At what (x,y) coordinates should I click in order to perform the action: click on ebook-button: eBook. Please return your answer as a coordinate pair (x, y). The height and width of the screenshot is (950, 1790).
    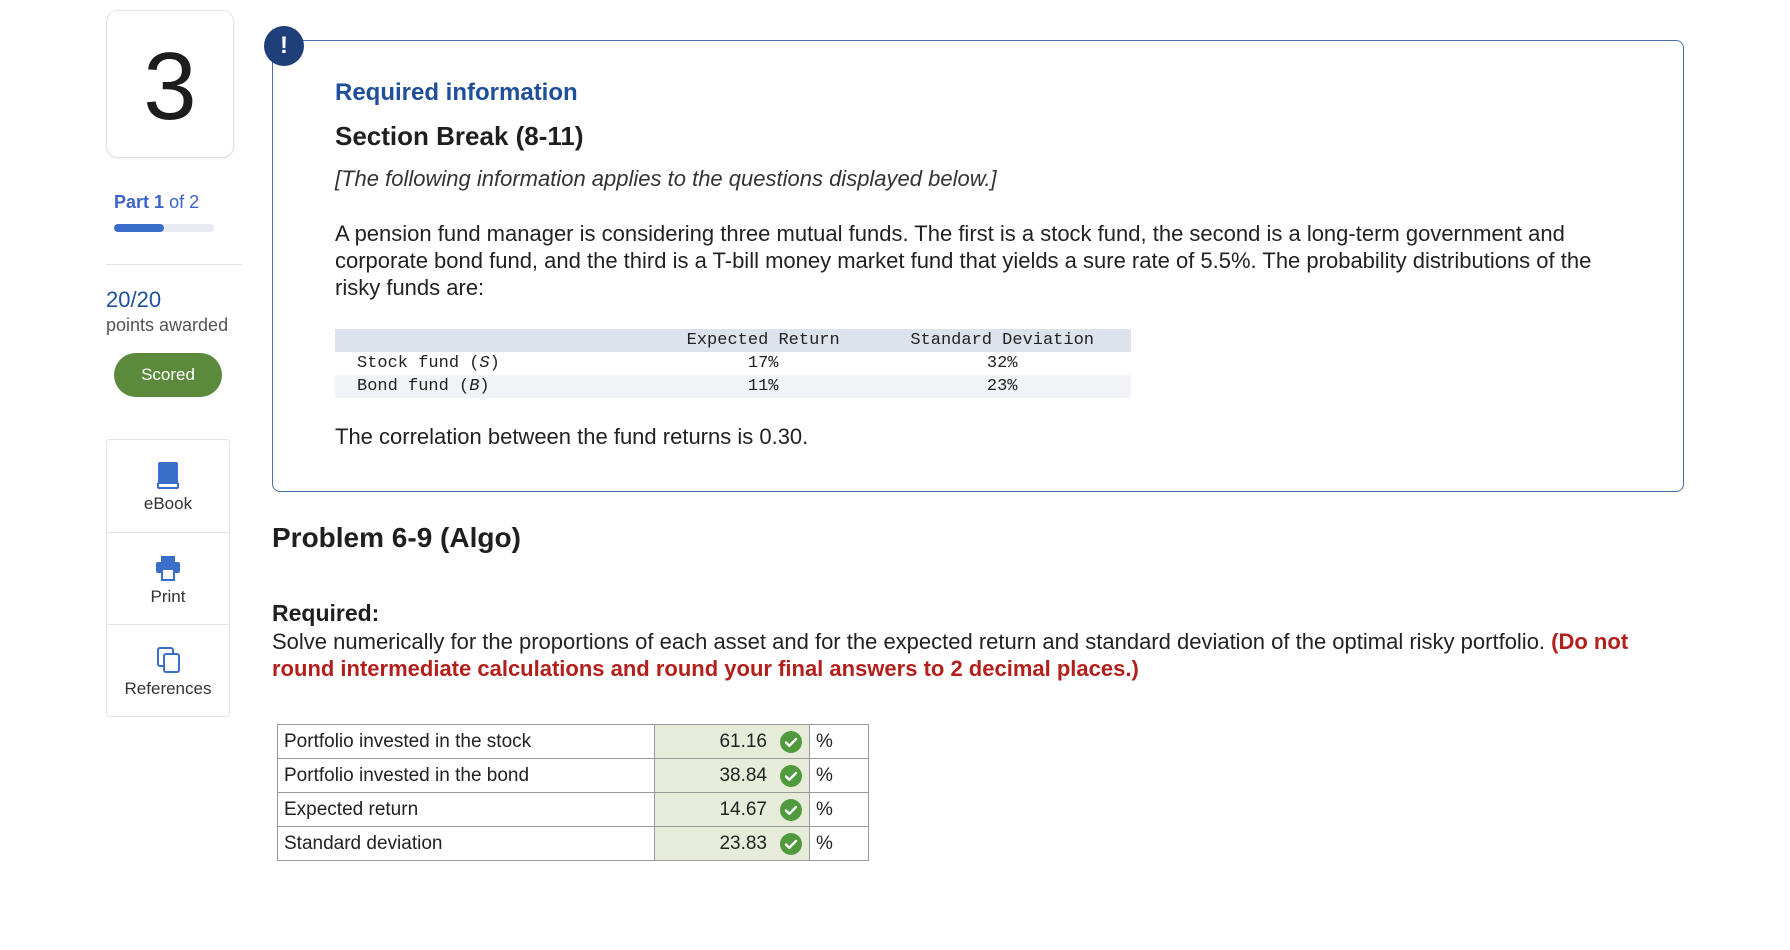
    Looking at the image, I should click on (168, 486).